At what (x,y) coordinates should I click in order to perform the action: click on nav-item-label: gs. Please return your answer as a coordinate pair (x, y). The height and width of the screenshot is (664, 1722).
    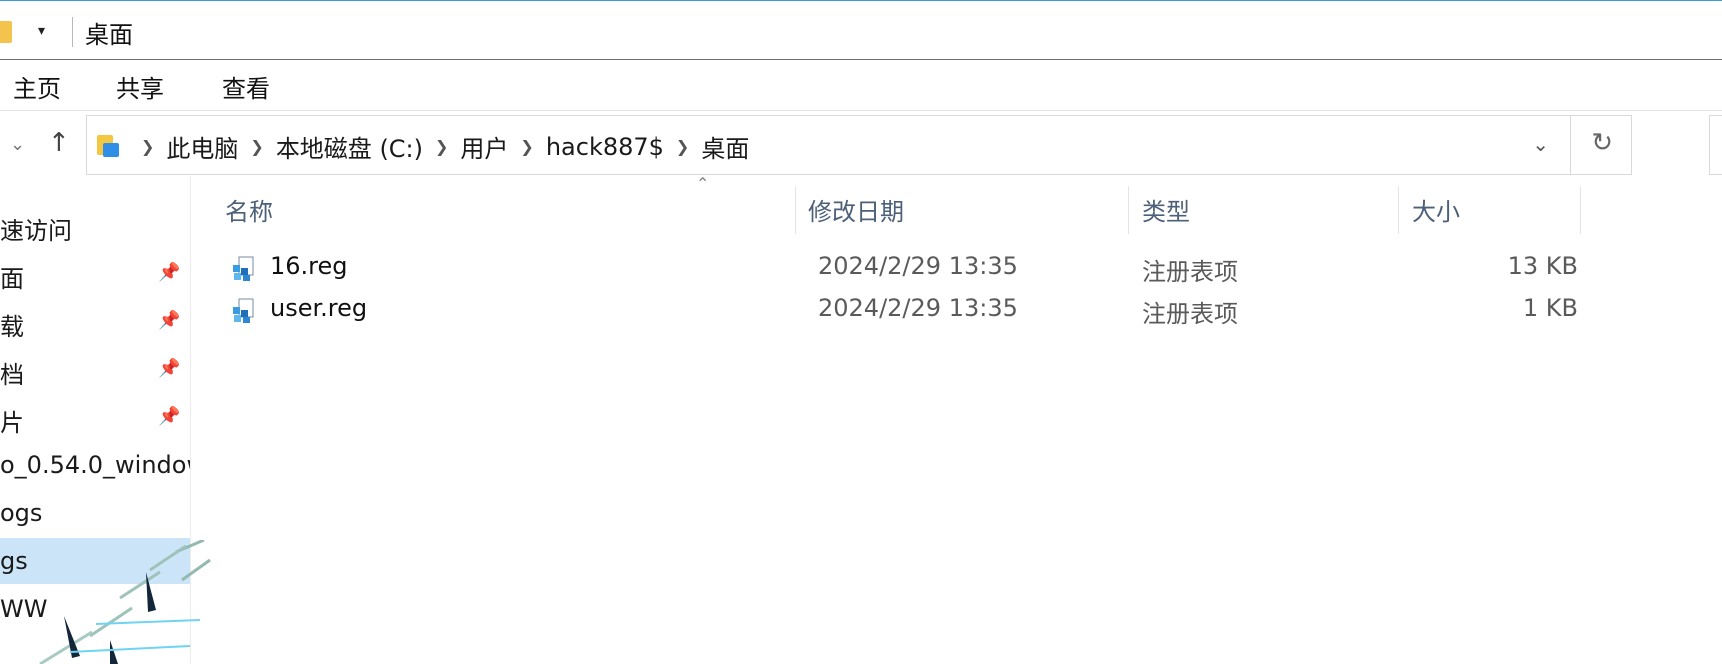
    Looking at the image, I should click on (14, 561).